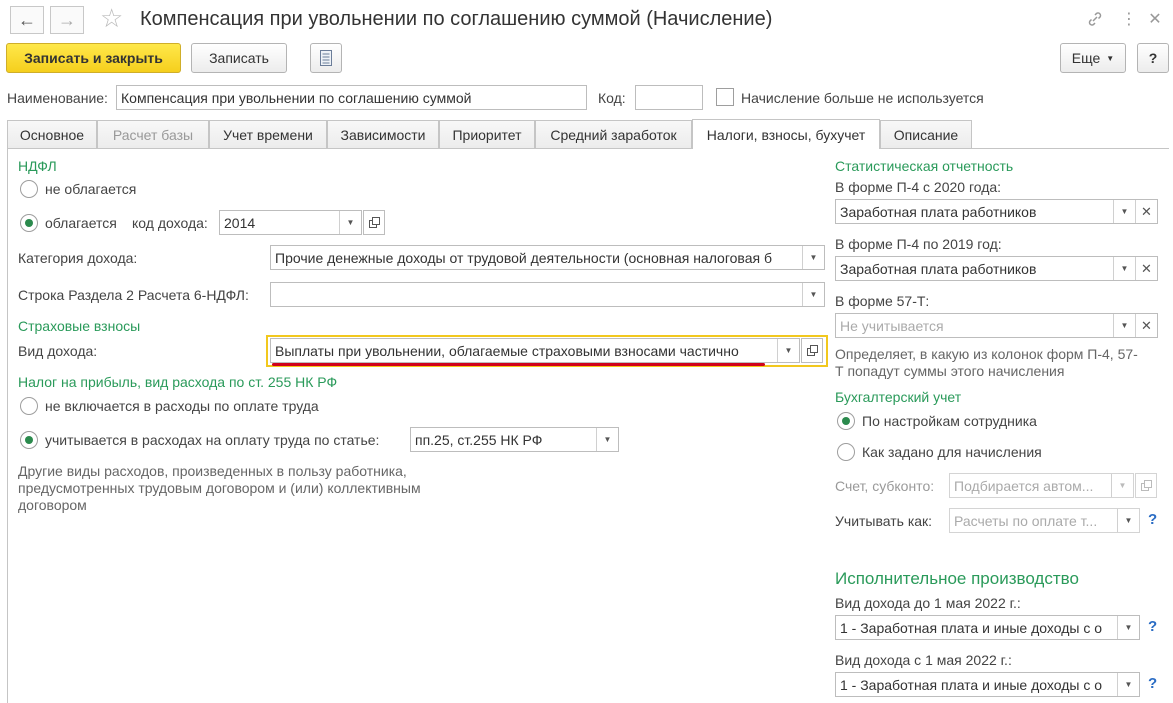 The height and width of the screenshot is (703, 1173). I want to click on p4-2019-select: Заработная плата работников ▼ ✕, so click(996, 268).